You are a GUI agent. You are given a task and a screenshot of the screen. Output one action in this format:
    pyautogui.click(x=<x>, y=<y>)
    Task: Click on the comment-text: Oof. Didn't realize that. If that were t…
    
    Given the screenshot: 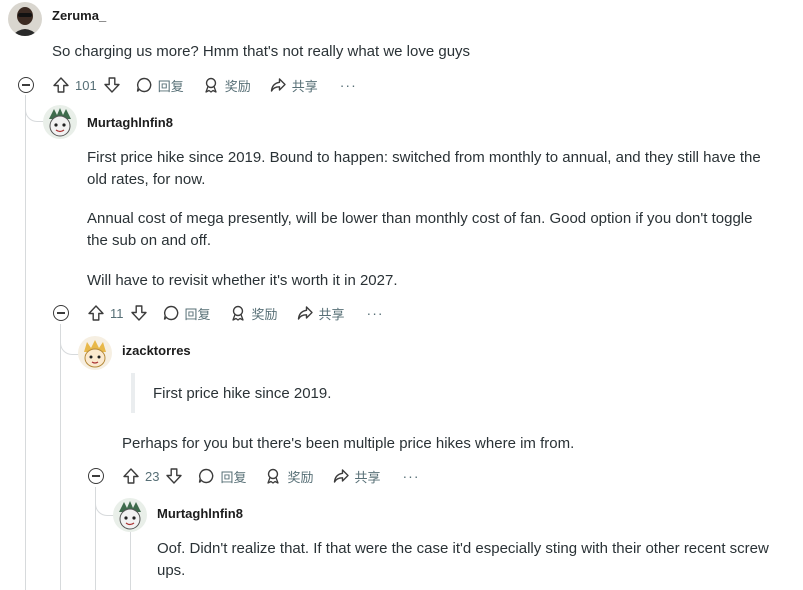 What is the action you would take?
    pyautogui.click(x=463, y=548)
    